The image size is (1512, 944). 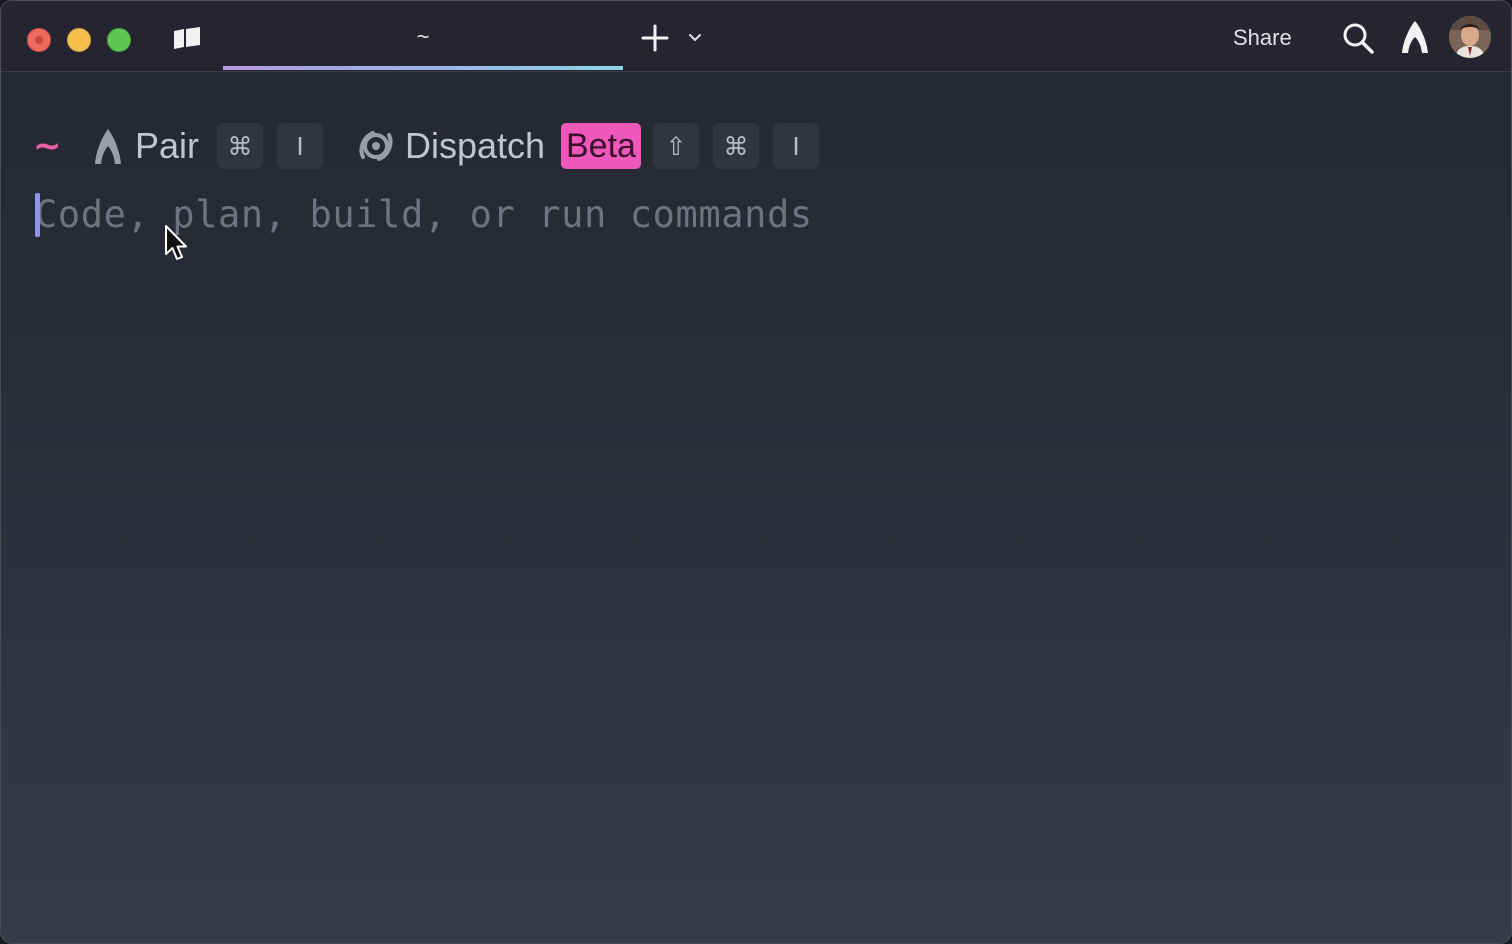 I want to click on panel-toggle-icon, so click(x=187, y=38).